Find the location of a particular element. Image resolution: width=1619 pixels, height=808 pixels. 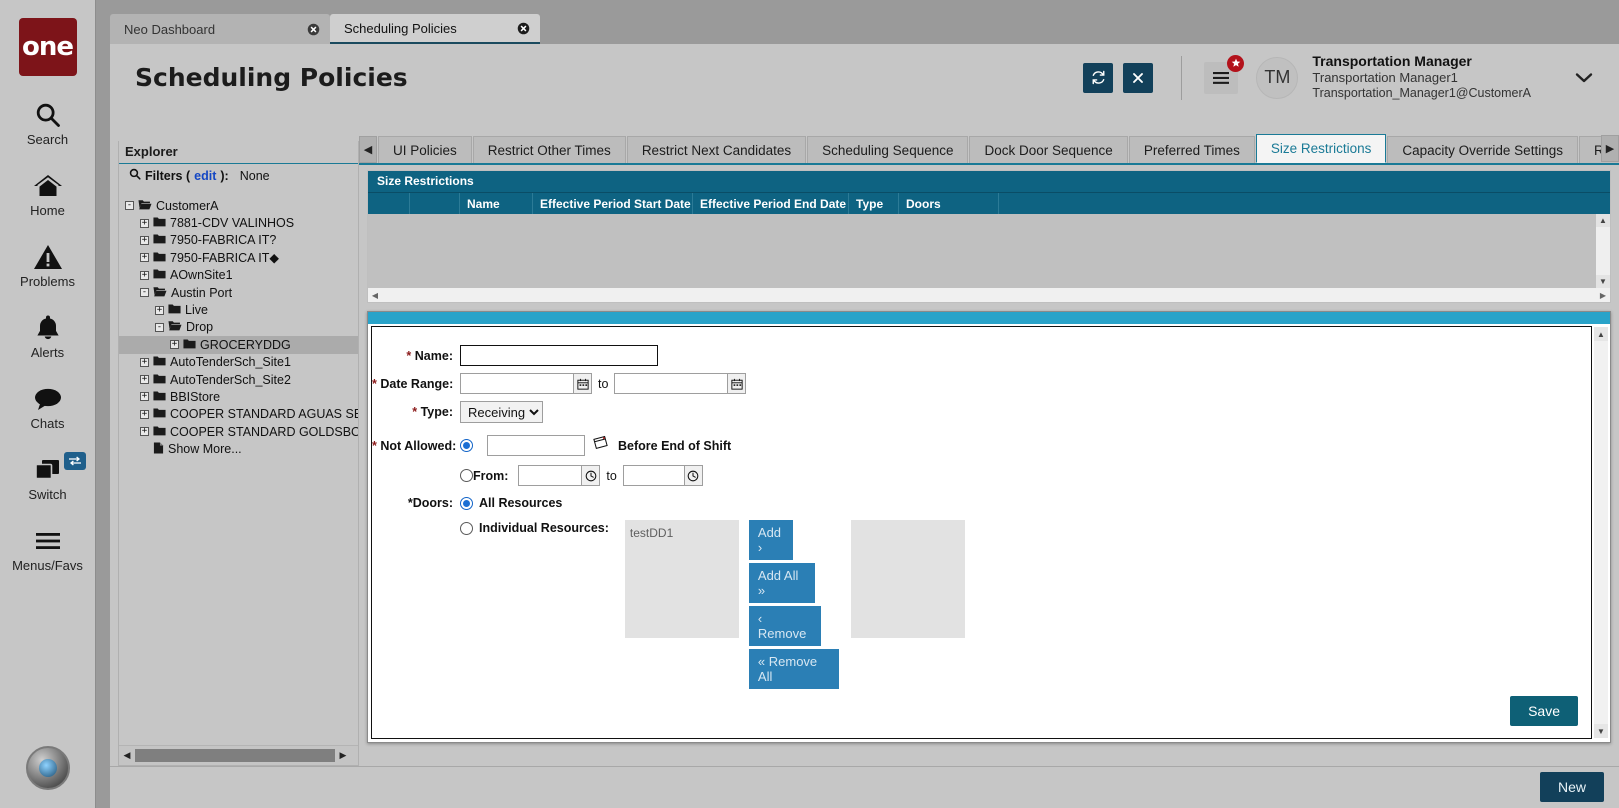

transfer-add-button: Add › is located at coordinates (770, 540).